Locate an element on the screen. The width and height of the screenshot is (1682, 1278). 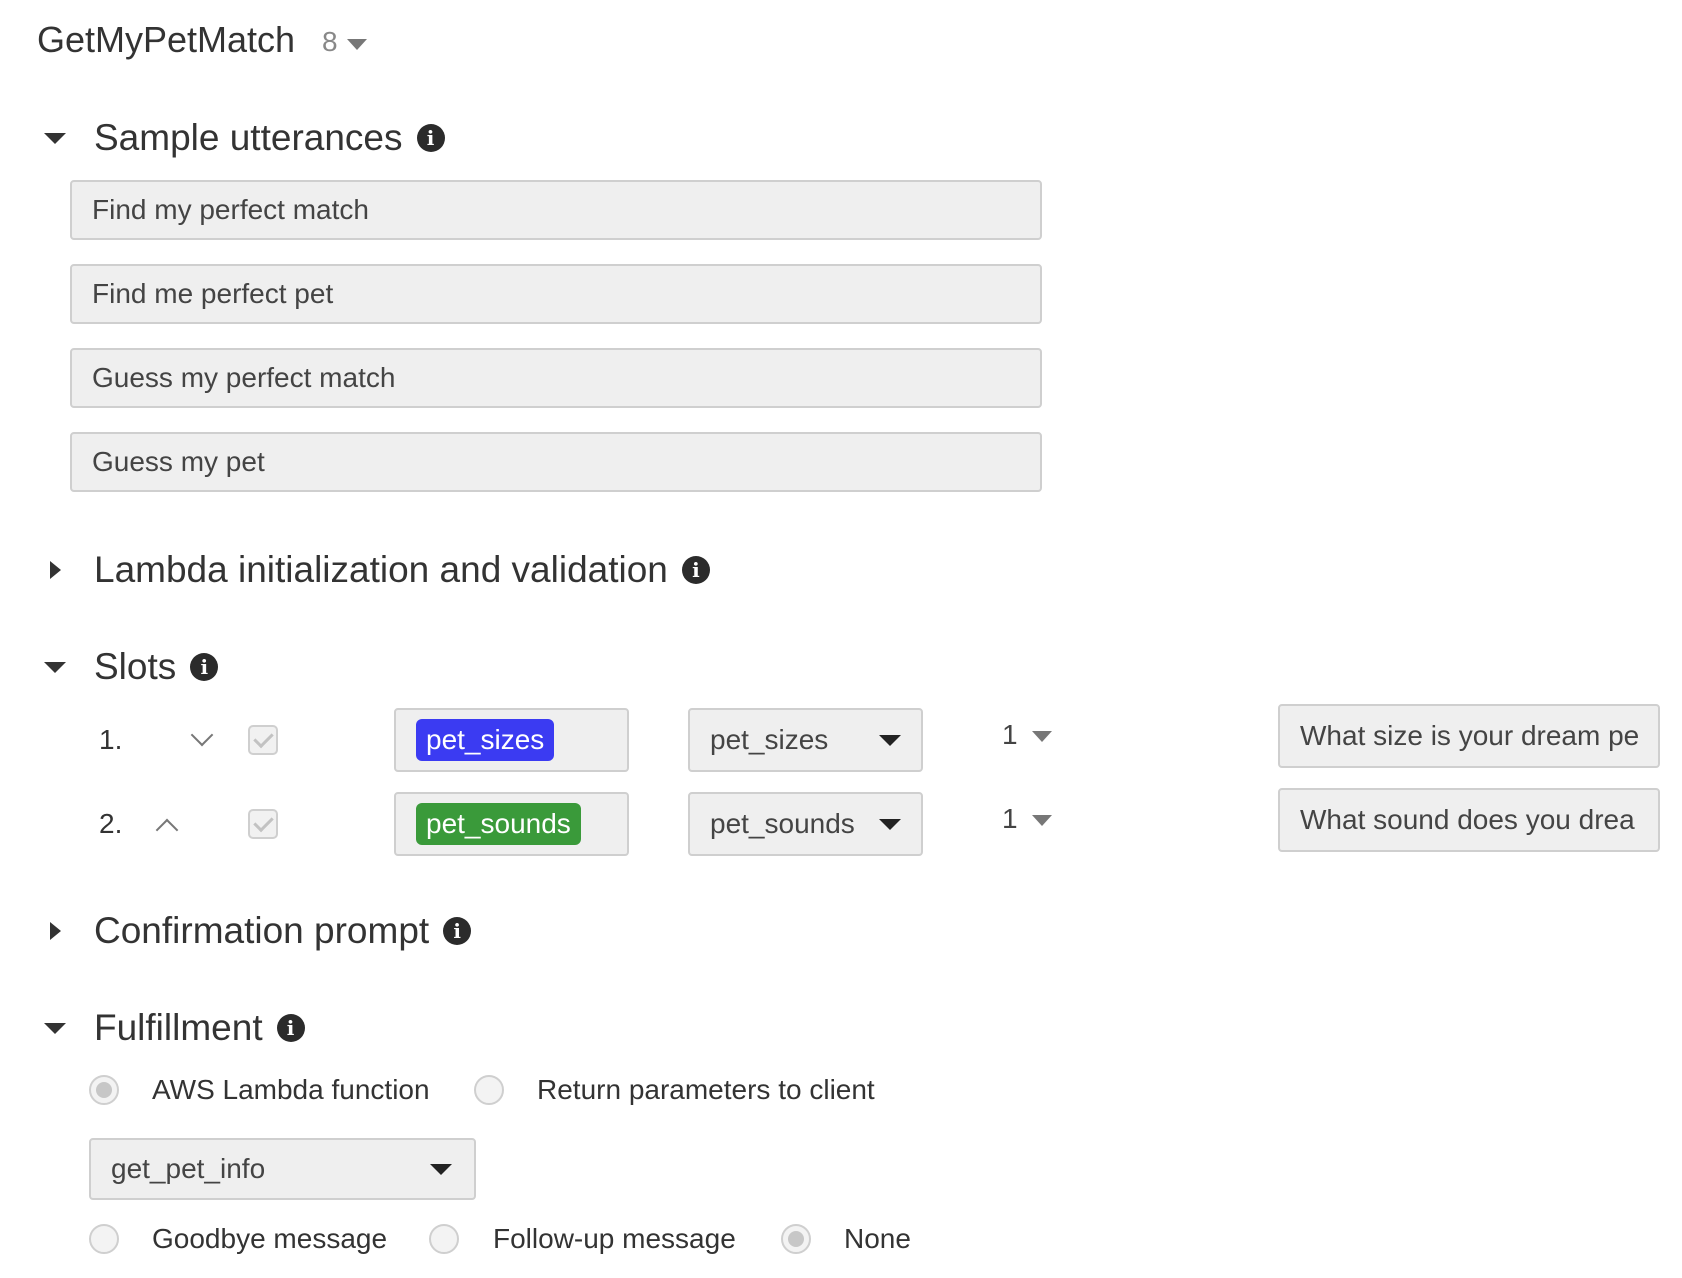
version-number: 8 is located at coordinates (330, 41).